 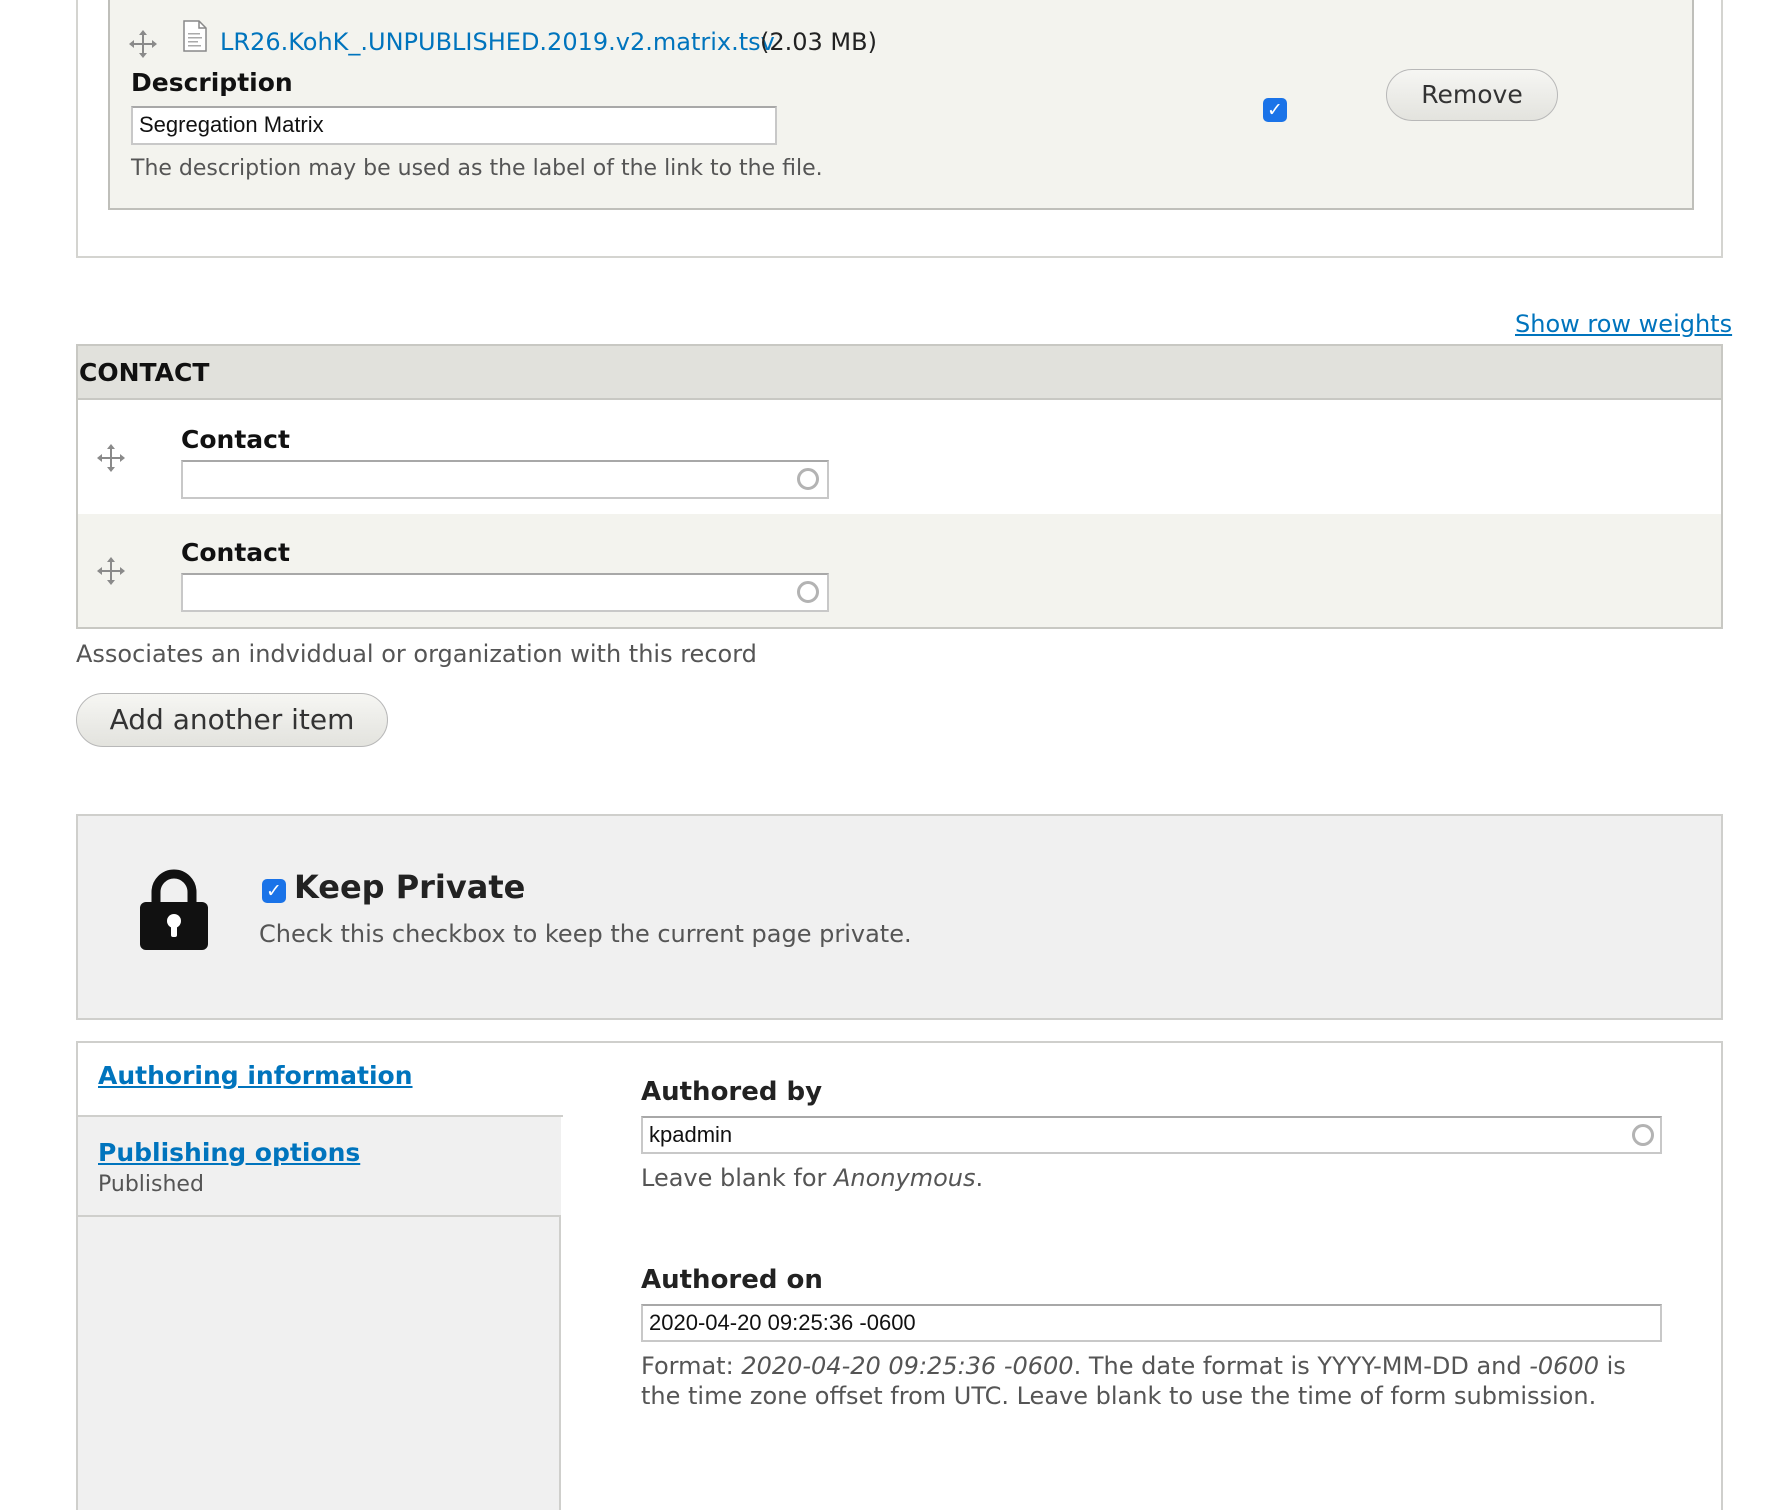 I want to click on add-another-item-button: Add another item, so click(x=232, y=720).